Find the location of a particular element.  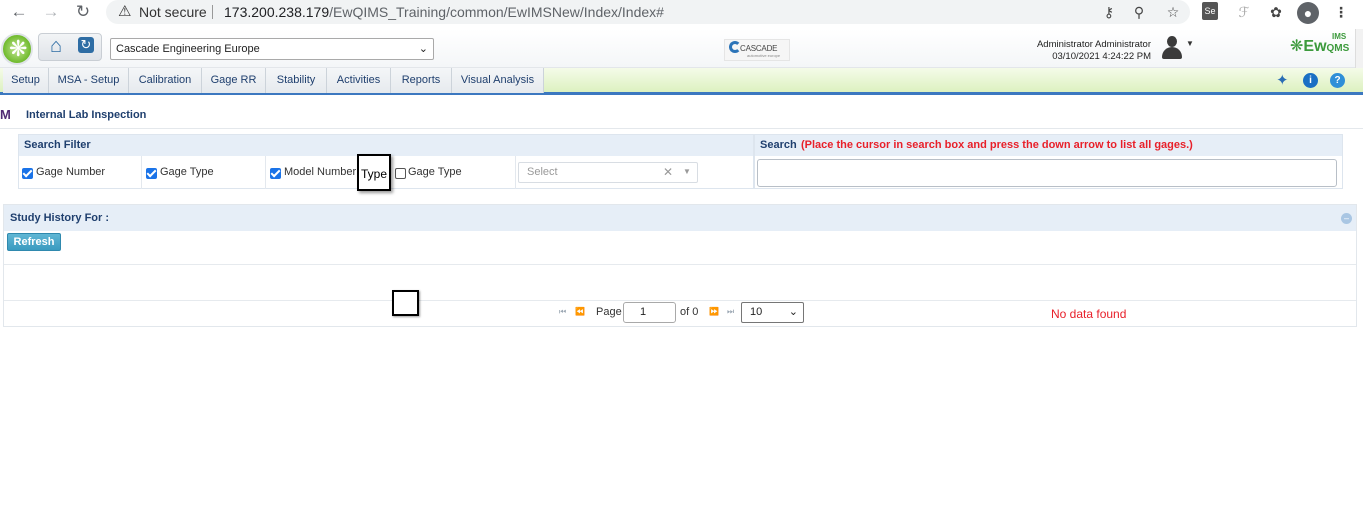

clear-x-icon: ✕ is located at coordinates (668, 172).